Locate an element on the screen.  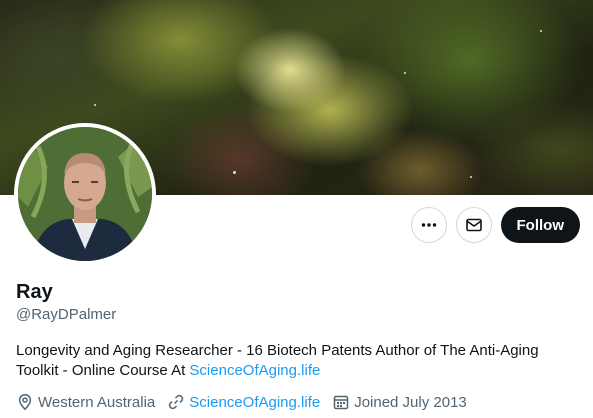
follow-button: Follow is located at coordinates (540, 225).